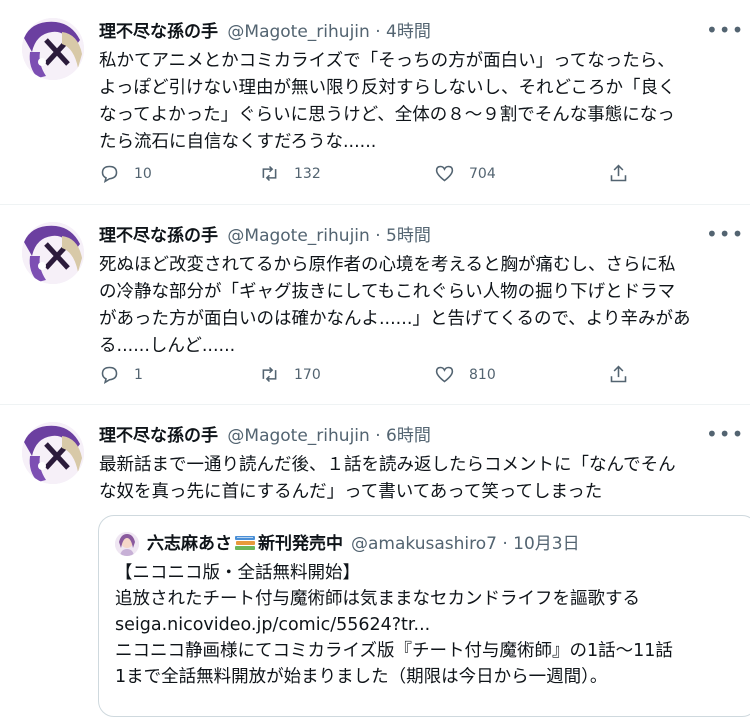  I want to click on books-emoji-icon, so click(245, 544).